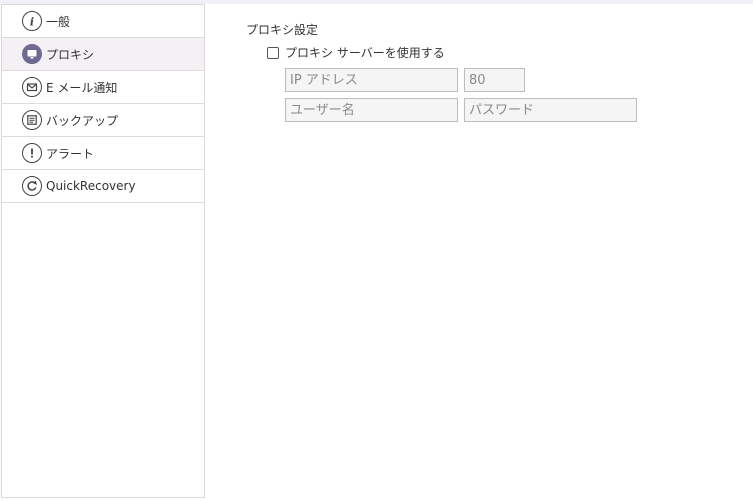 The image size is (753, 500). Describe the element at coordinates (70, 54) in the screenshot. I see `sidebar-item-label: プロキシ` at that location.